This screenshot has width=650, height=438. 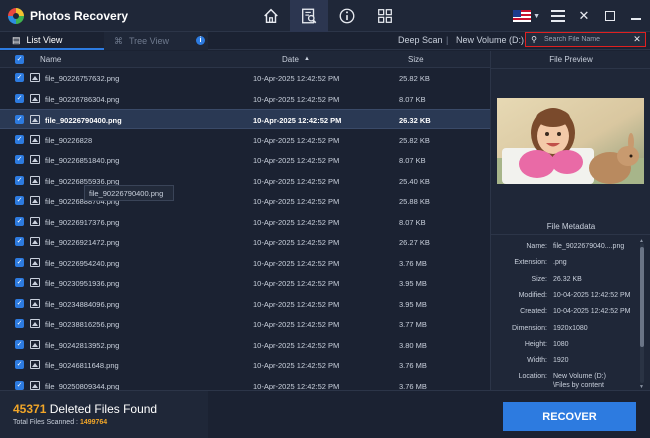 What do you see at coordinates (532, 295) in the screenshot?
I see `metadata-key: Modified:` at bounding box center [532, 295].